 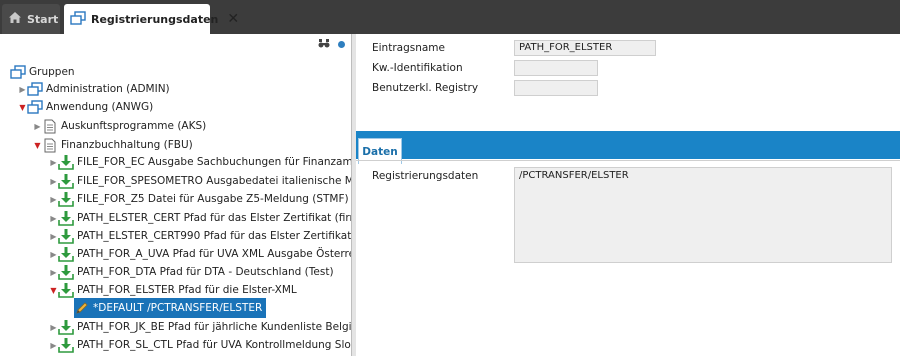 I want to click on tree-item-label: Administration (ADMIN), so click(x=108, y=89).